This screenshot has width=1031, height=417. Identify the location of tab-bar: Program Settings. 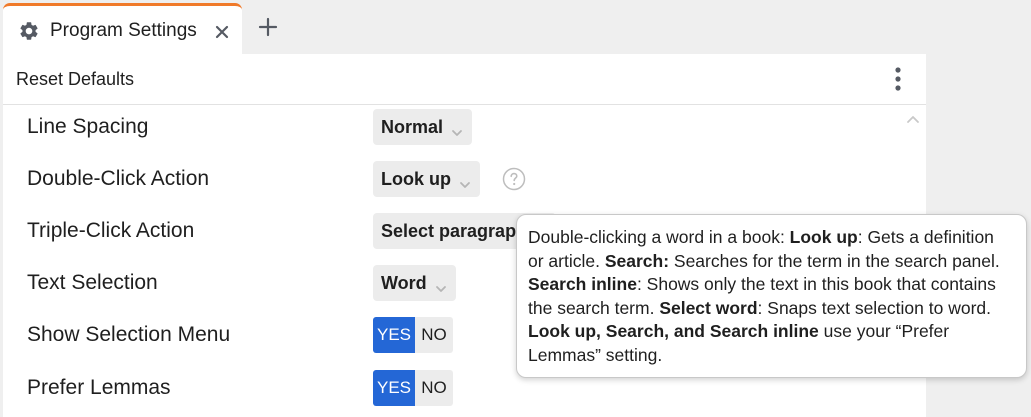
(515, 27).